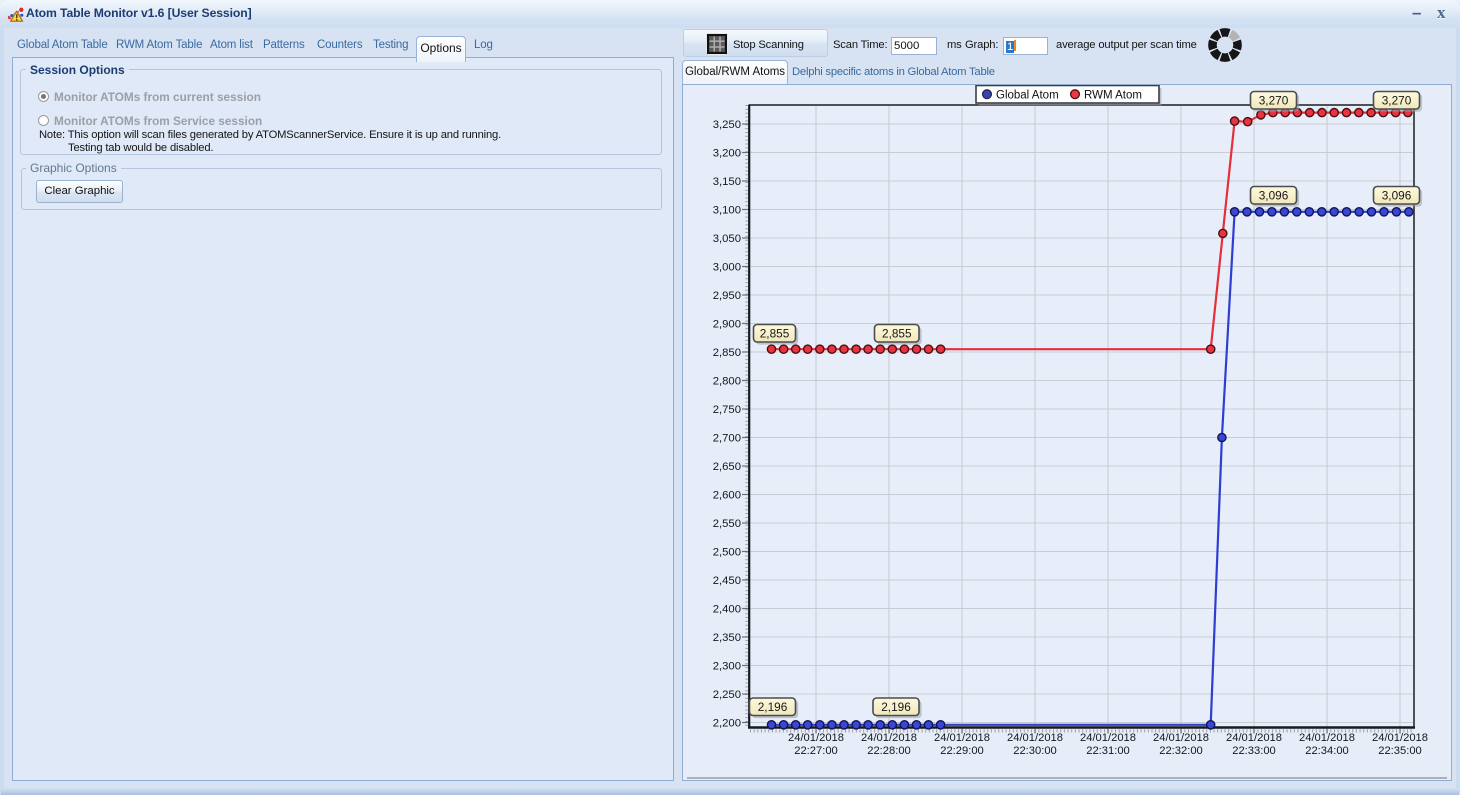 This screenshot has width=1460, height=795. What do you see at coordinates (727, 239) in the screenshot?
I see `svg-text: 3,050` at bounding box center [727, 239].